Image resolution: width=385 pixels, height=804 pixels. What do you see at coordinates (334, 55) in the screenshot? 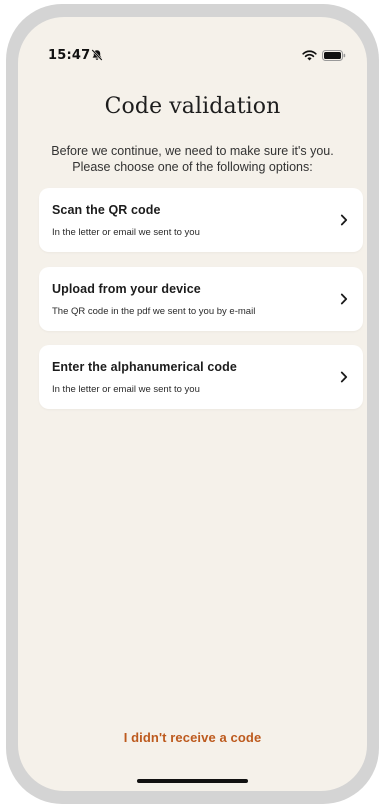
I see `battery-icon` at bounding box center [334, 55].